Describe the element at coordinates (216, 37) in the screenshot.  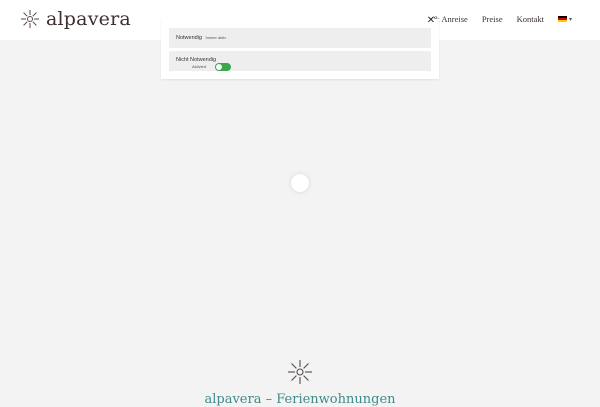
I see `category-status: Immer aktiv` at that location.